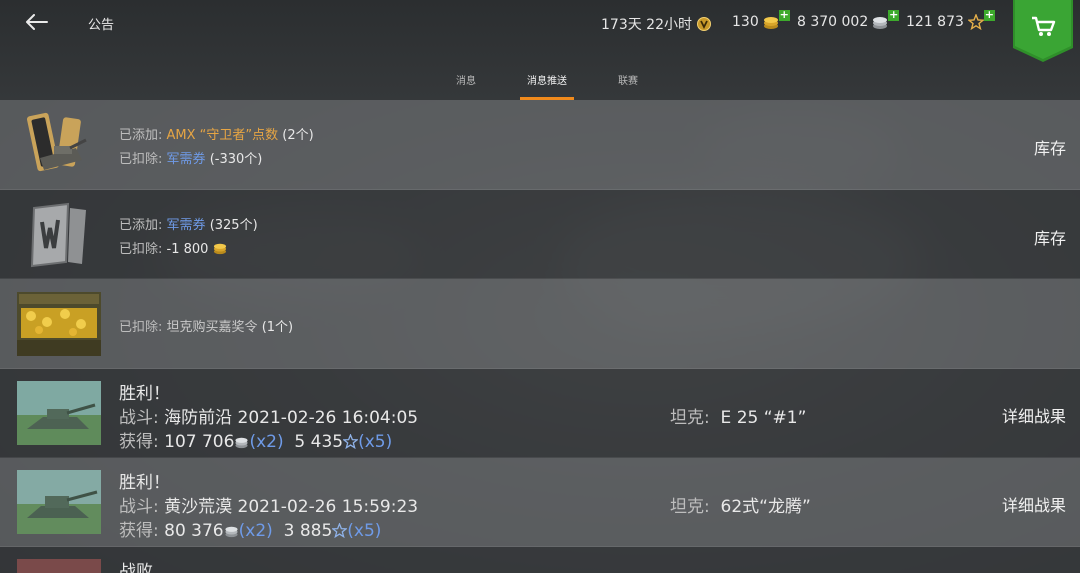  I want to click on supply-coupon-icon, so click(58, 235).